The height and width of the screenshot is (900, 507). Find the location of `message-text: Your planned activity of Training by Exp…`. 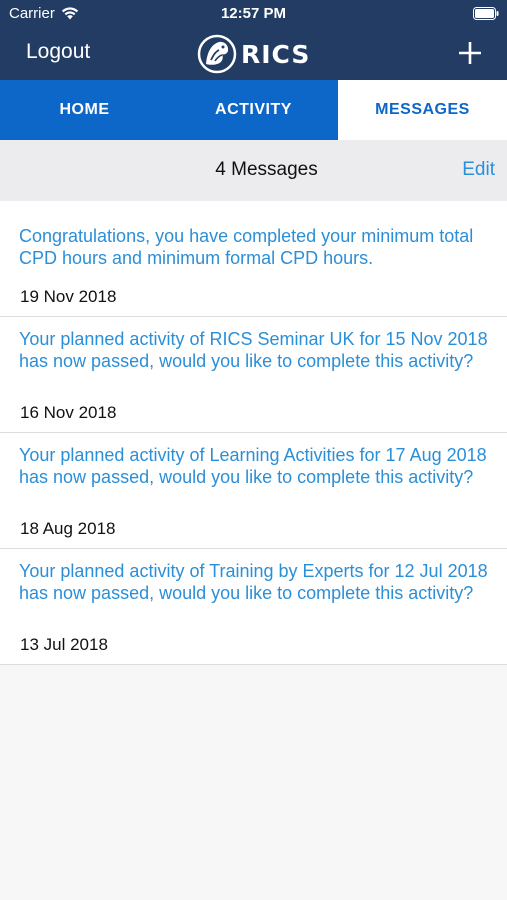

message-text: Your planned activity of Training by Exp… is located at coordinates (253, 582).